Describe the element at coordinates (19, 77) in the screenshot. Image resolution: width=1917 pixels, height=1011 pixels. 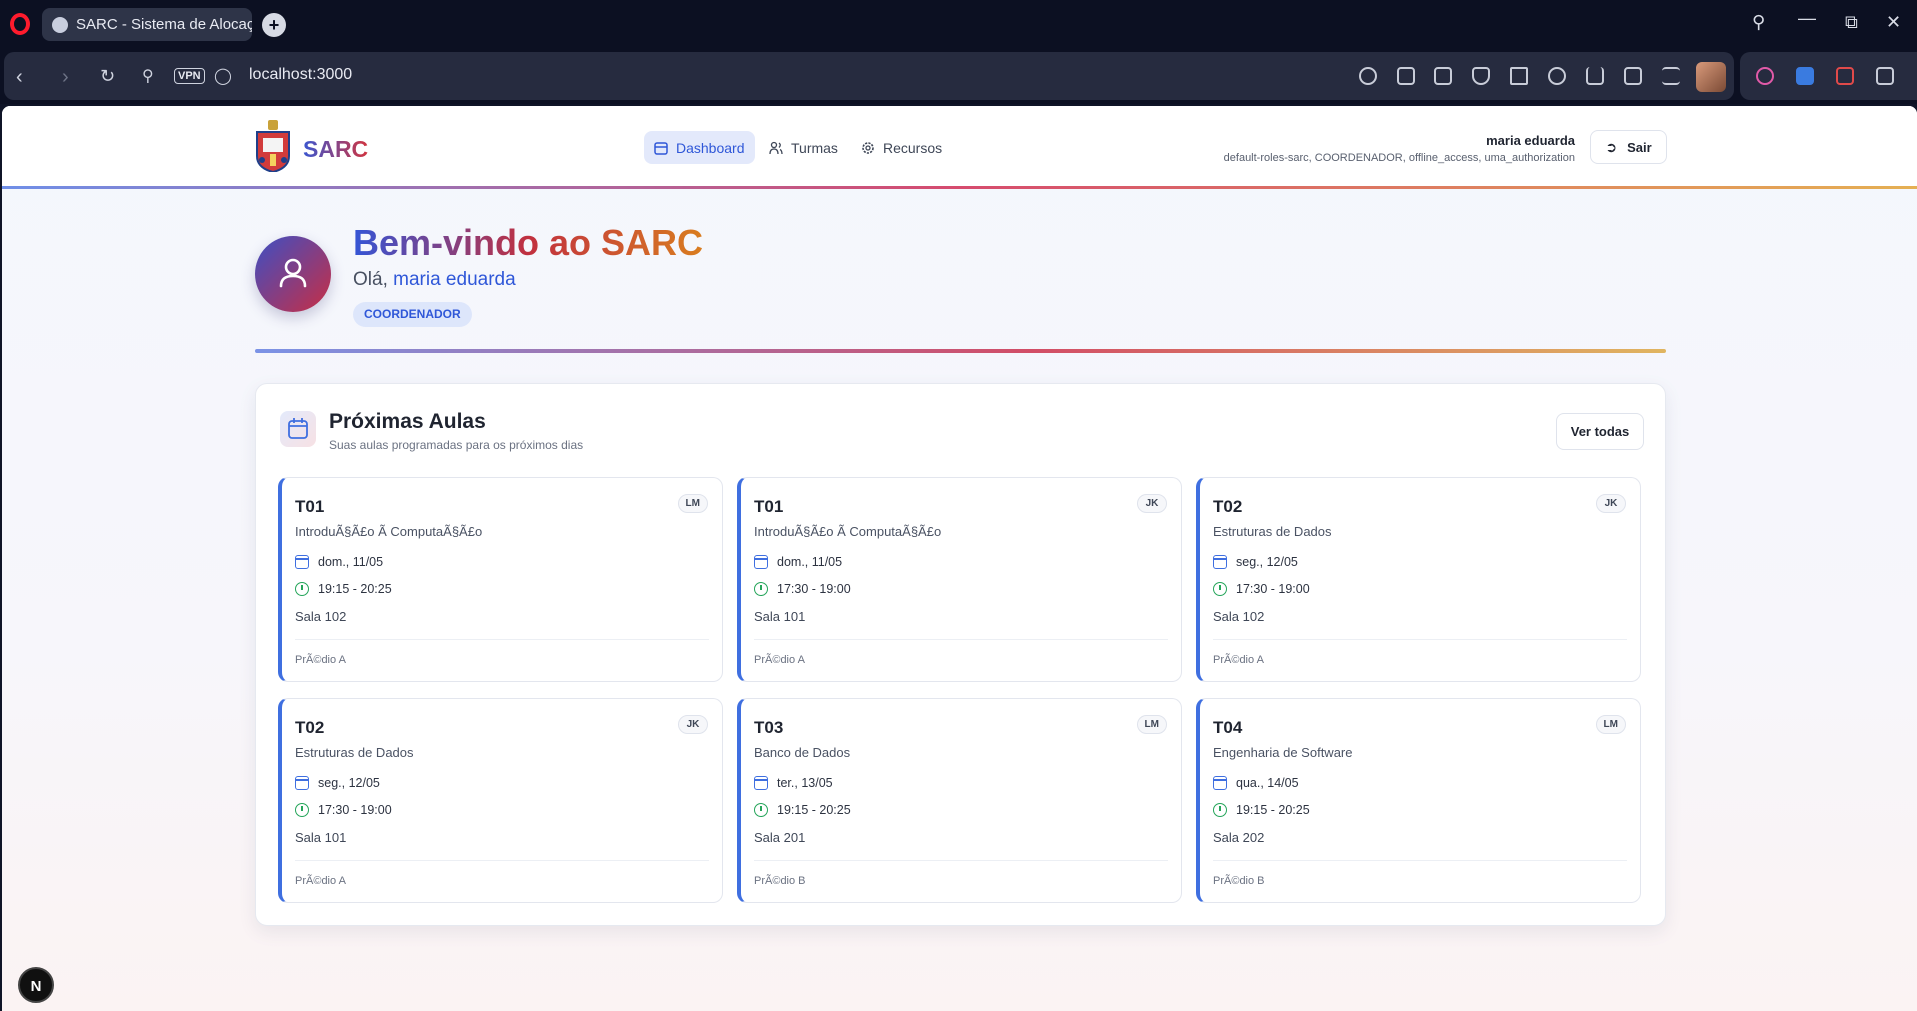
I see `back-button: ‹` at that location.